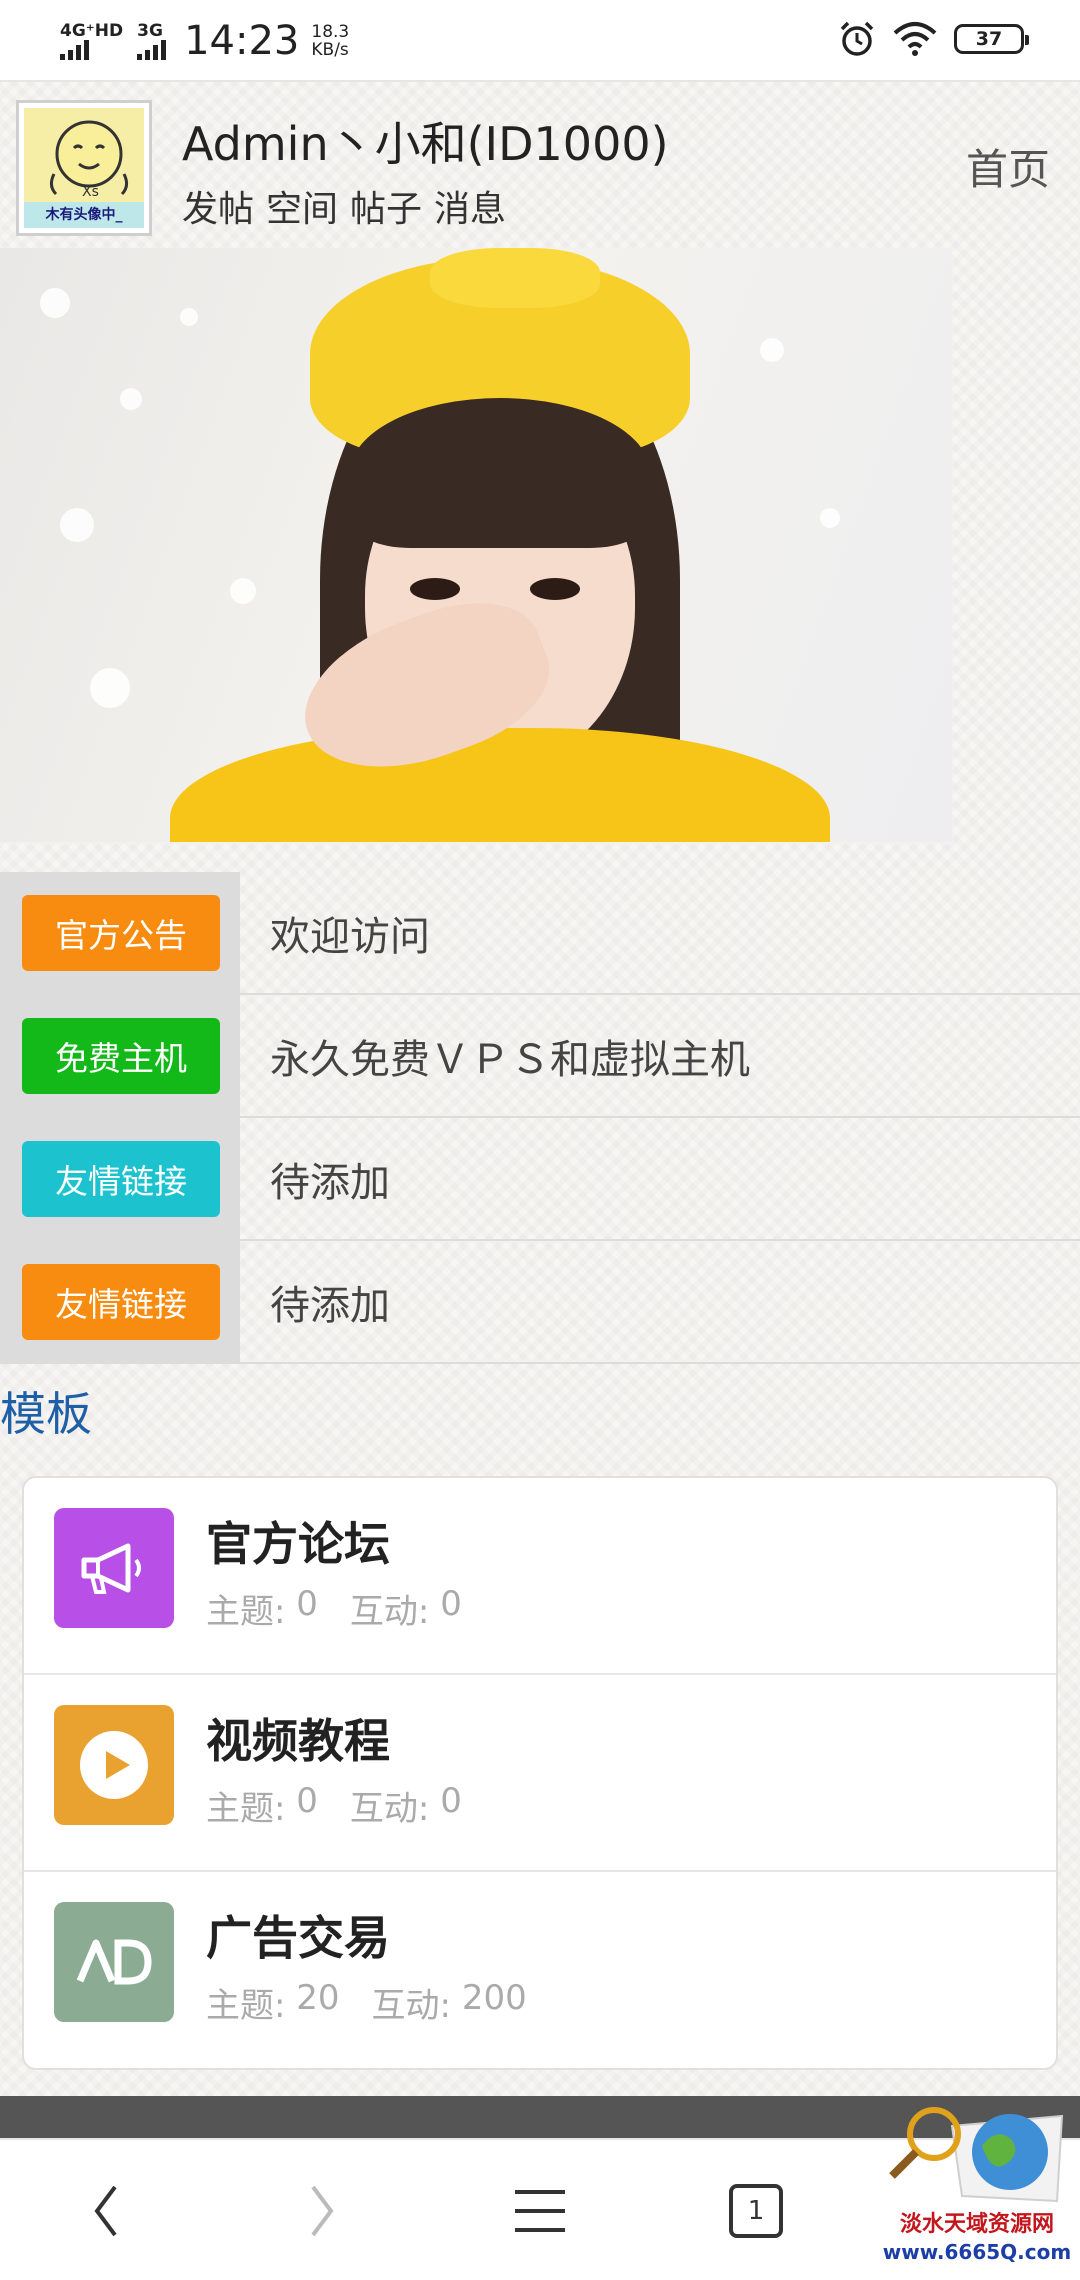  Describe the element at coordinates (540, 1970) in the screenshot. I see `forum-item: 广告交易 主题: 20 互动: 200` at that location.